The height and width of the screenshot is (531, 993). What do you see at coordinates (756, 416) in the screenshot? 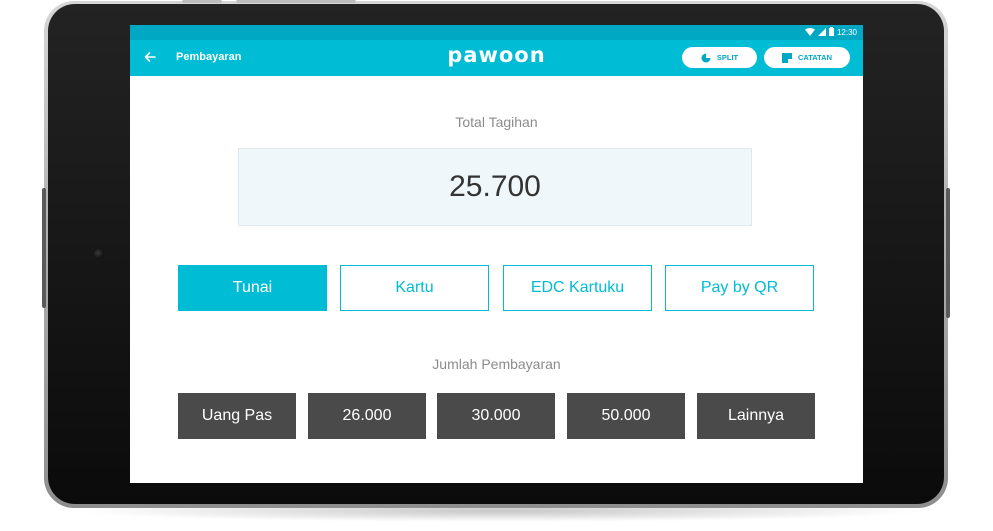
I see `amount-other-button: Lainnya` at bounding box center [756, 416].